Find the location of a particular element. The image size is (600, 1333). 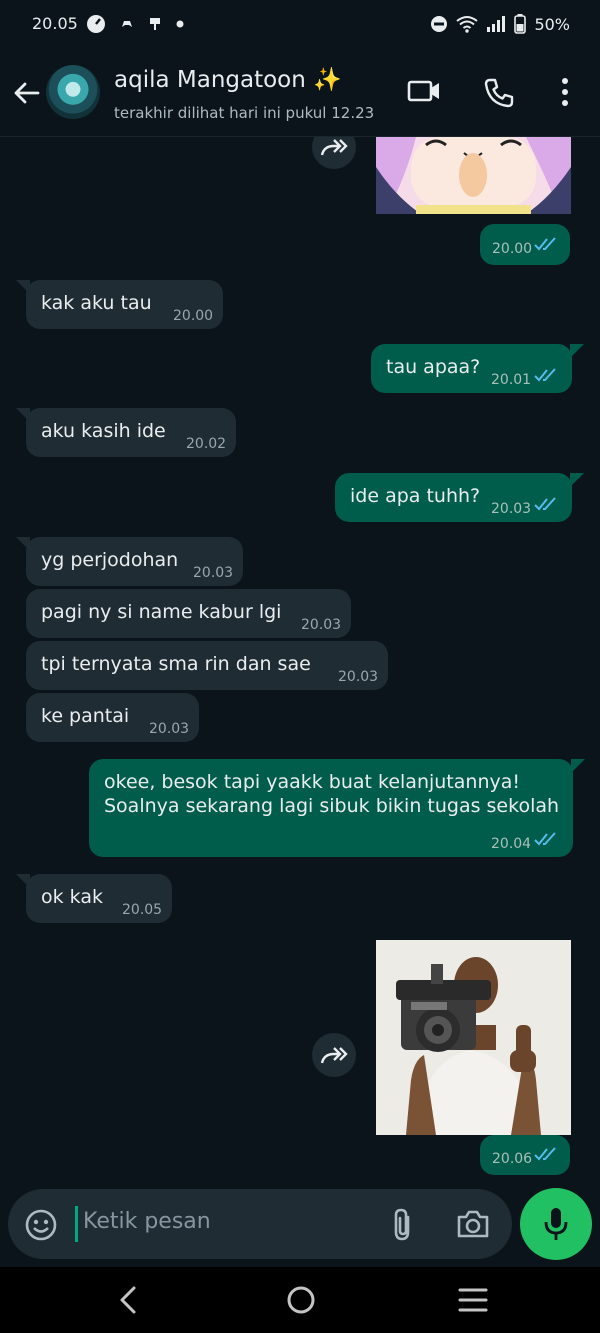

system-icons: 50% is located at coordinates (500, 24).